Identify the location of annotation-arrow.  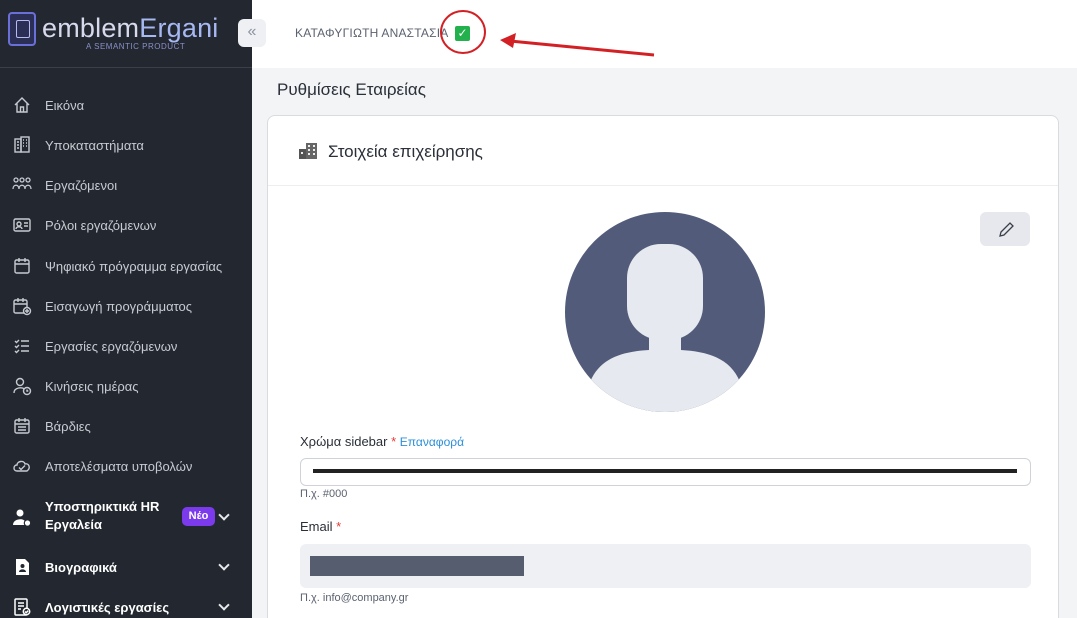
(577, 45).